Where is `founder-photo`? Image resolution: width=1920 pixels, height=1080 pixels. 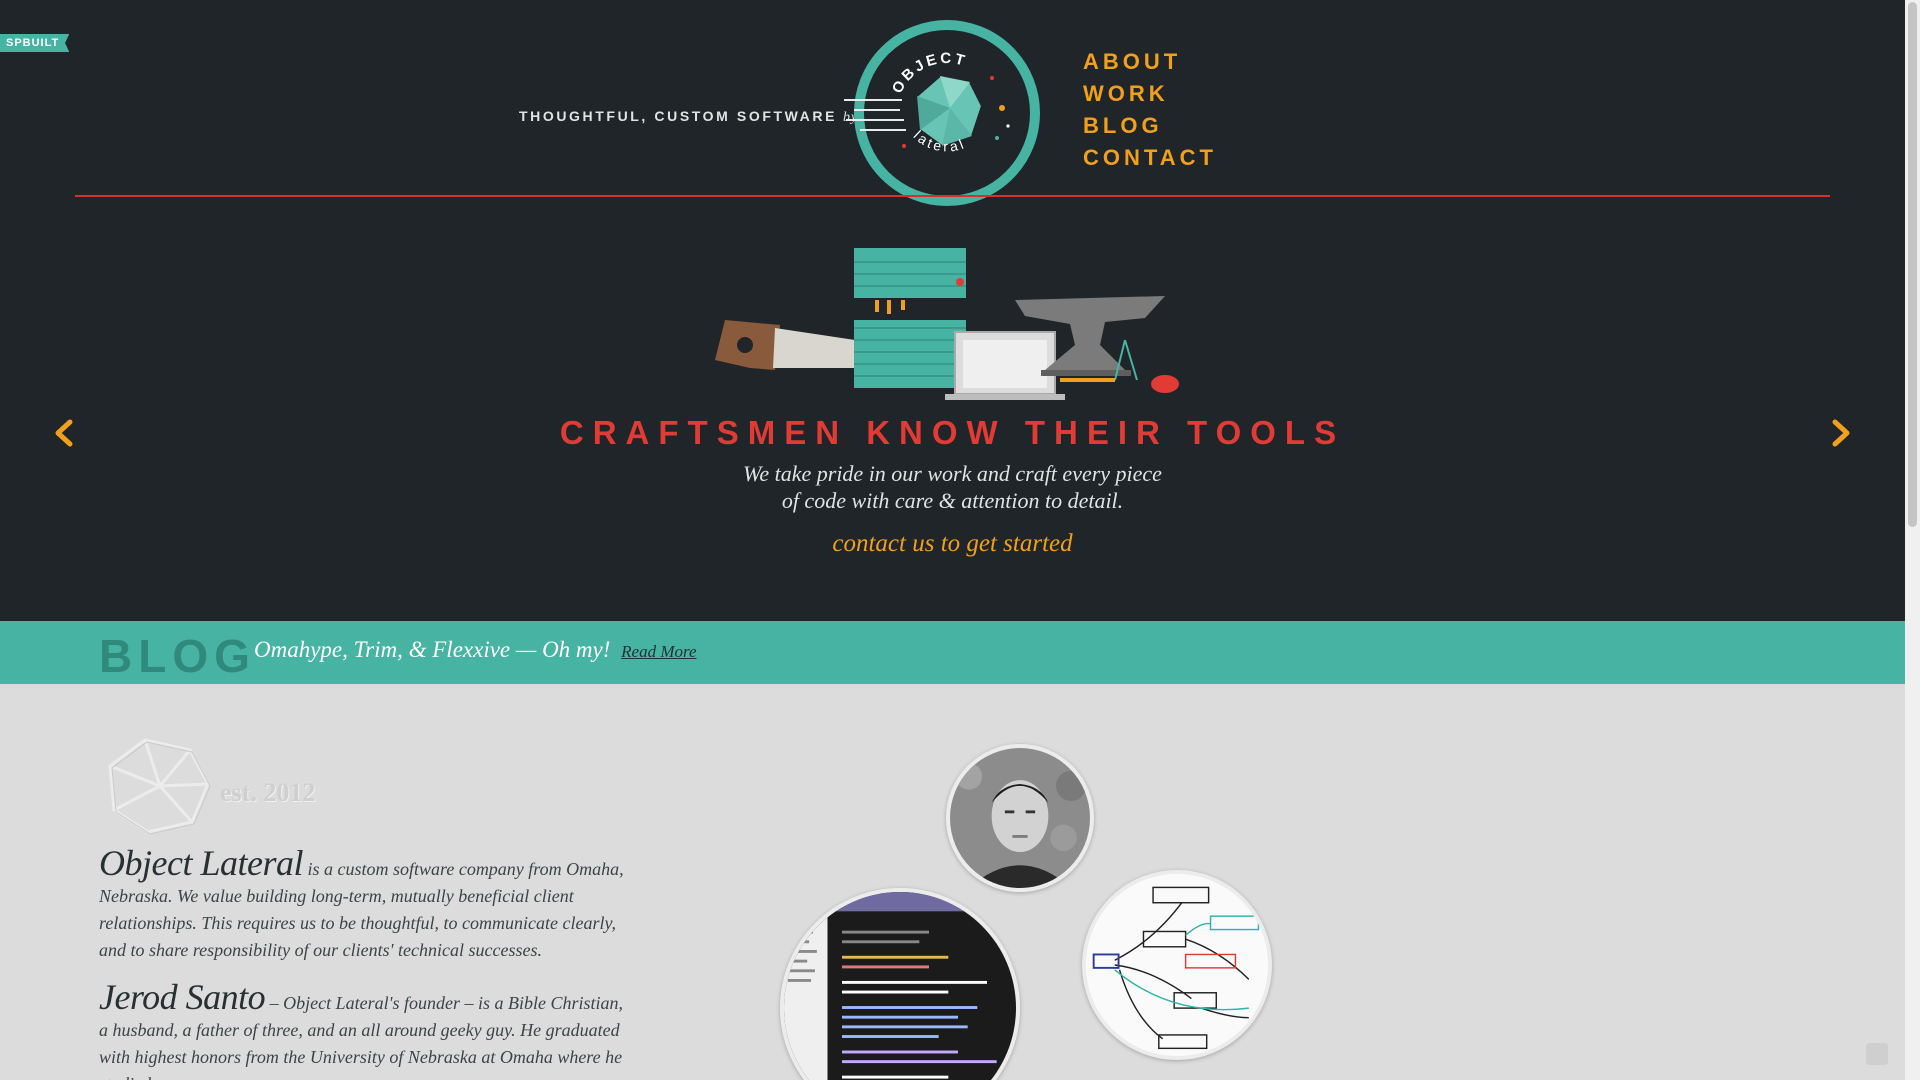 founder-photo is located at coordinates (1020, 818).